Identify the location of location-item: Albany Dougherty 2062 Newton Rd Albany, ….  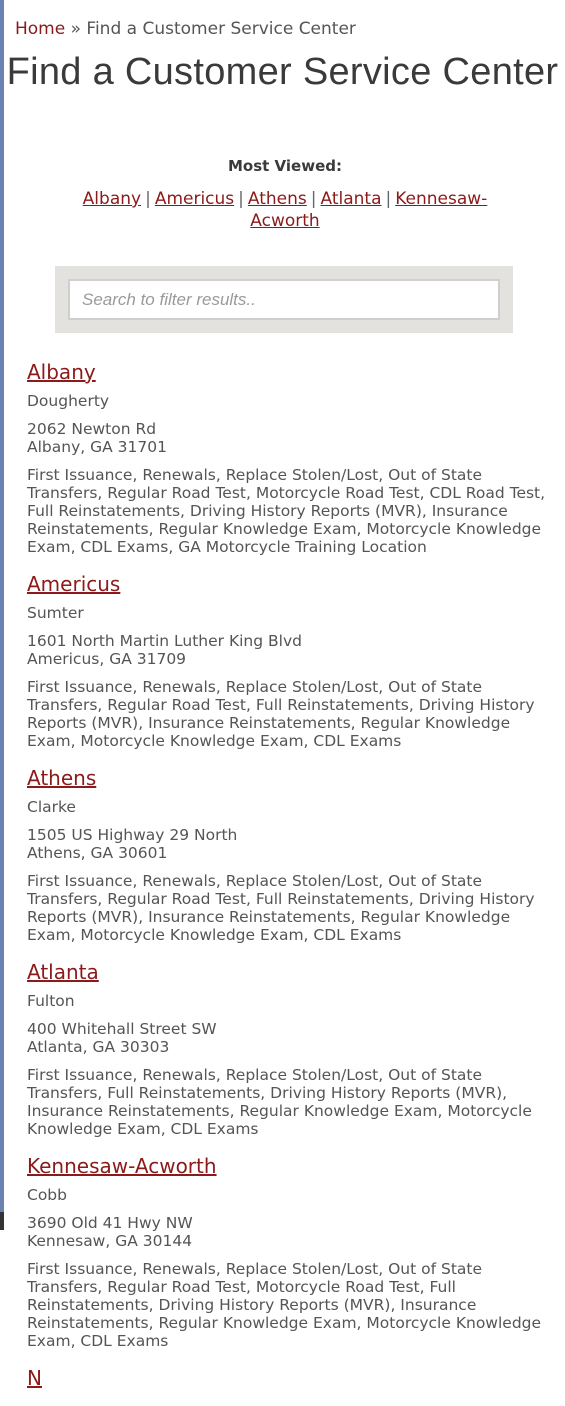
(287, 457).